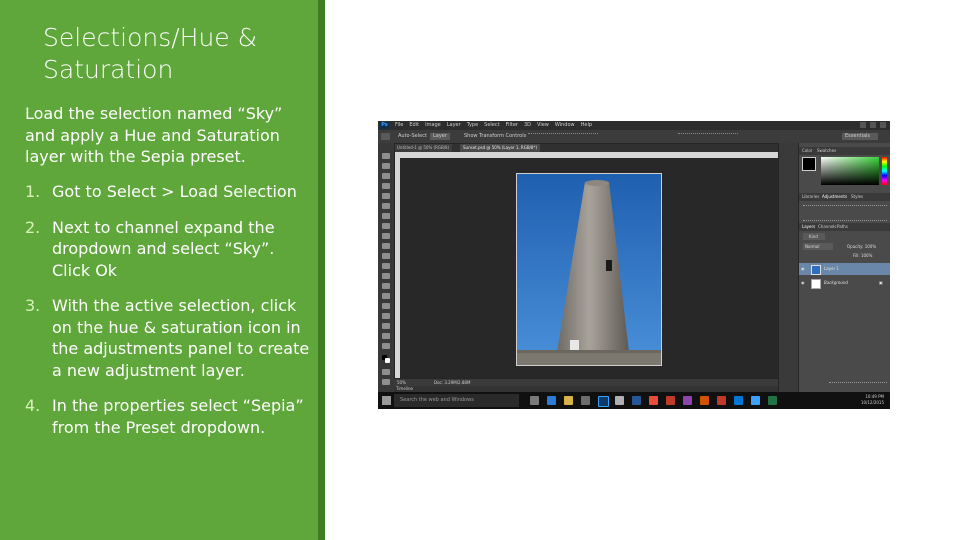 The height and width of the screenshot is (540, 960). What do you see at coordinates (826, 151) in the screenshot?
I see `tab-swatches: Swatches` at bounding box center [826, 151].